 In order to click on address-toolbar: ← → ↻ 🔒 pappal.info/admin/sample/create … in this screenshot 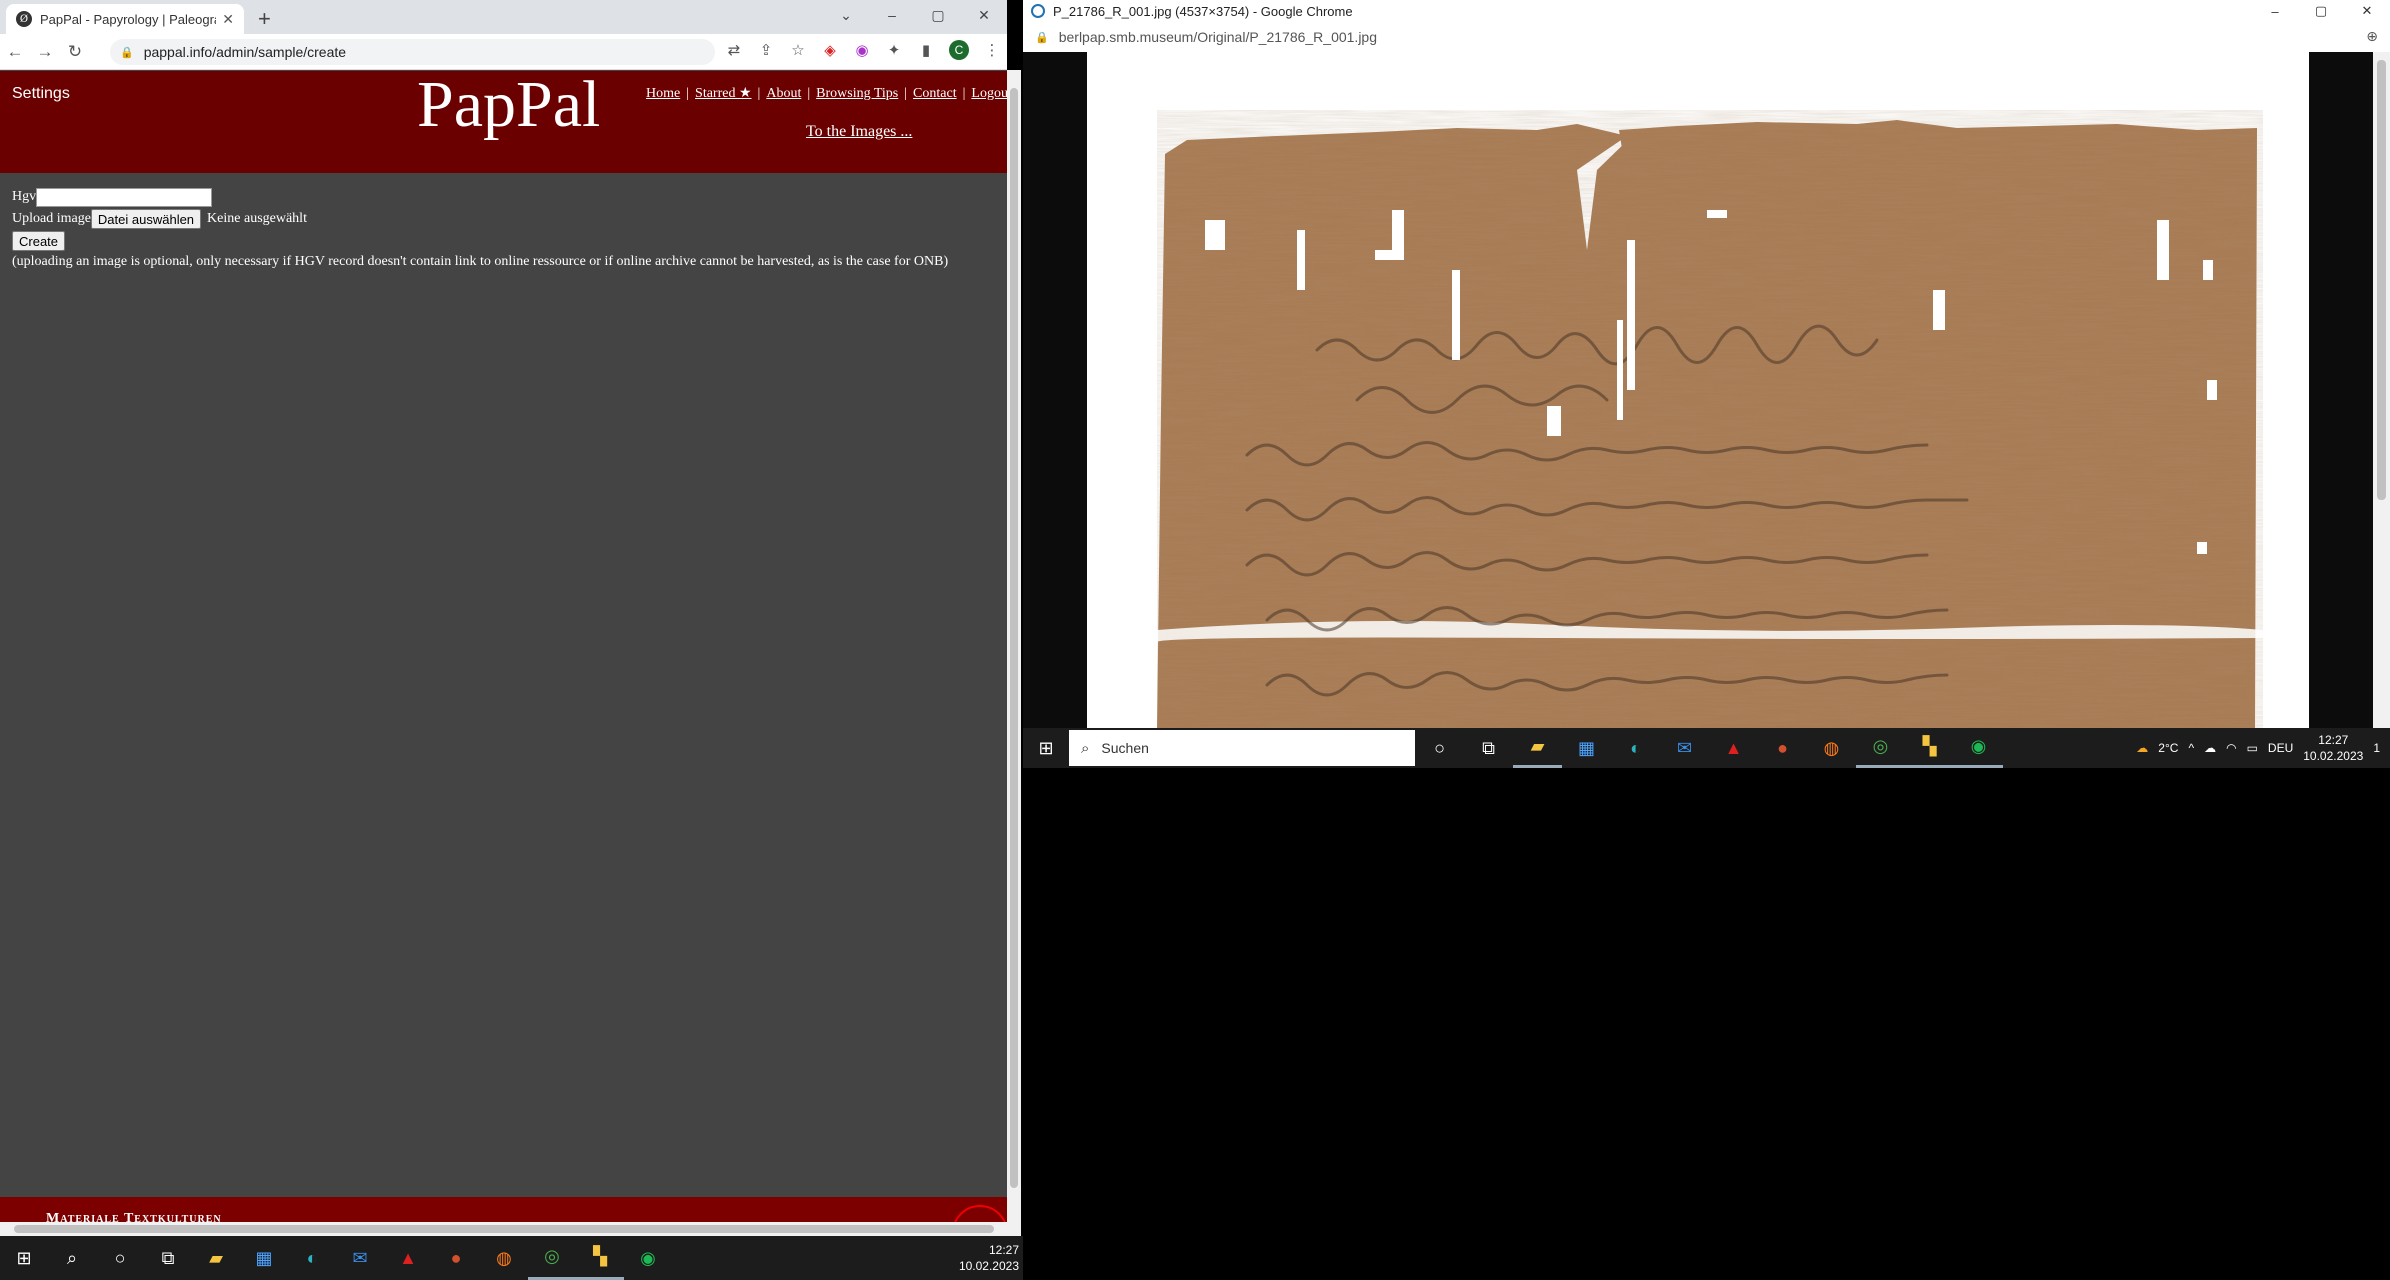, I will do `click(503, 52)`.